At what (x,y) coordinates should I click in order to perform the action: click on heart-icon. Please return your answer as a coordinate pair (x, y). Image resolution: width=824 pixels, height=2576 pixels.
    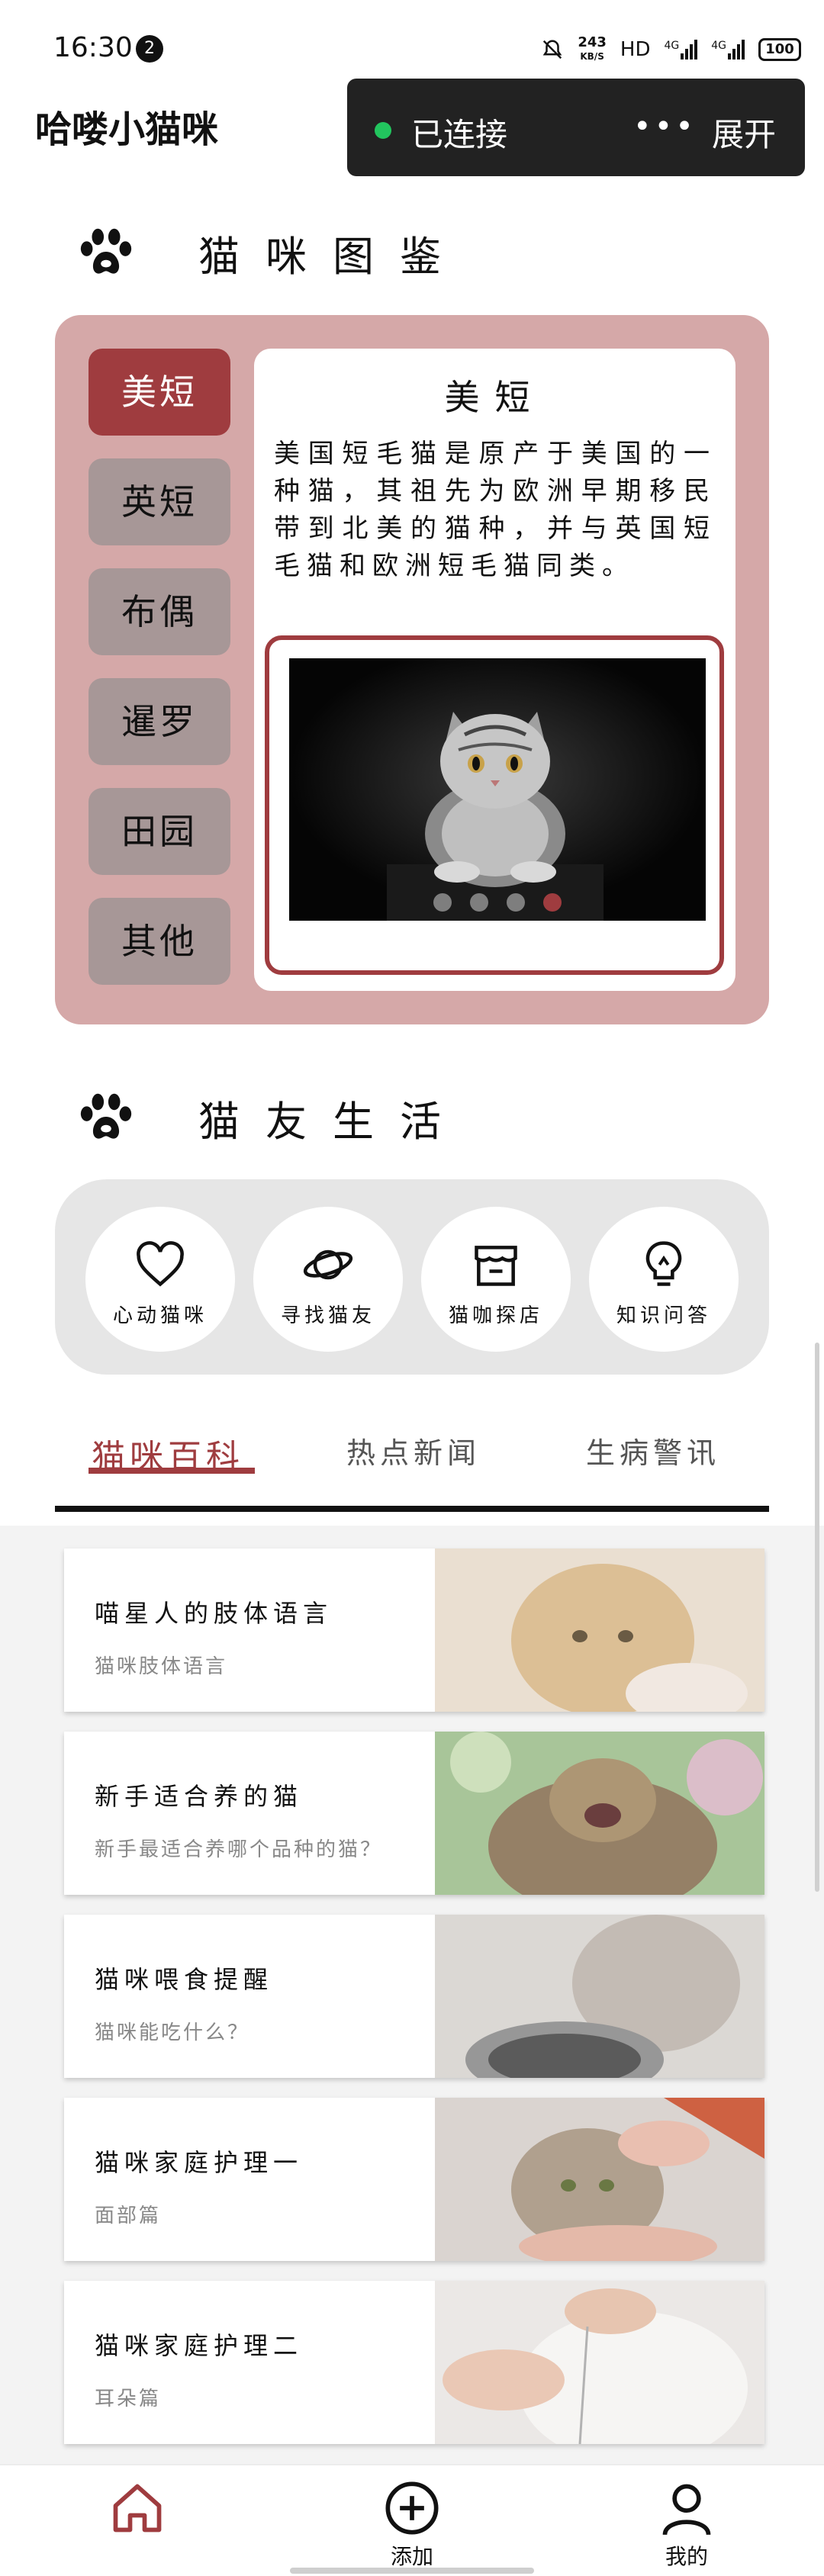
    Looking at the image, I should click on (161, 1264).